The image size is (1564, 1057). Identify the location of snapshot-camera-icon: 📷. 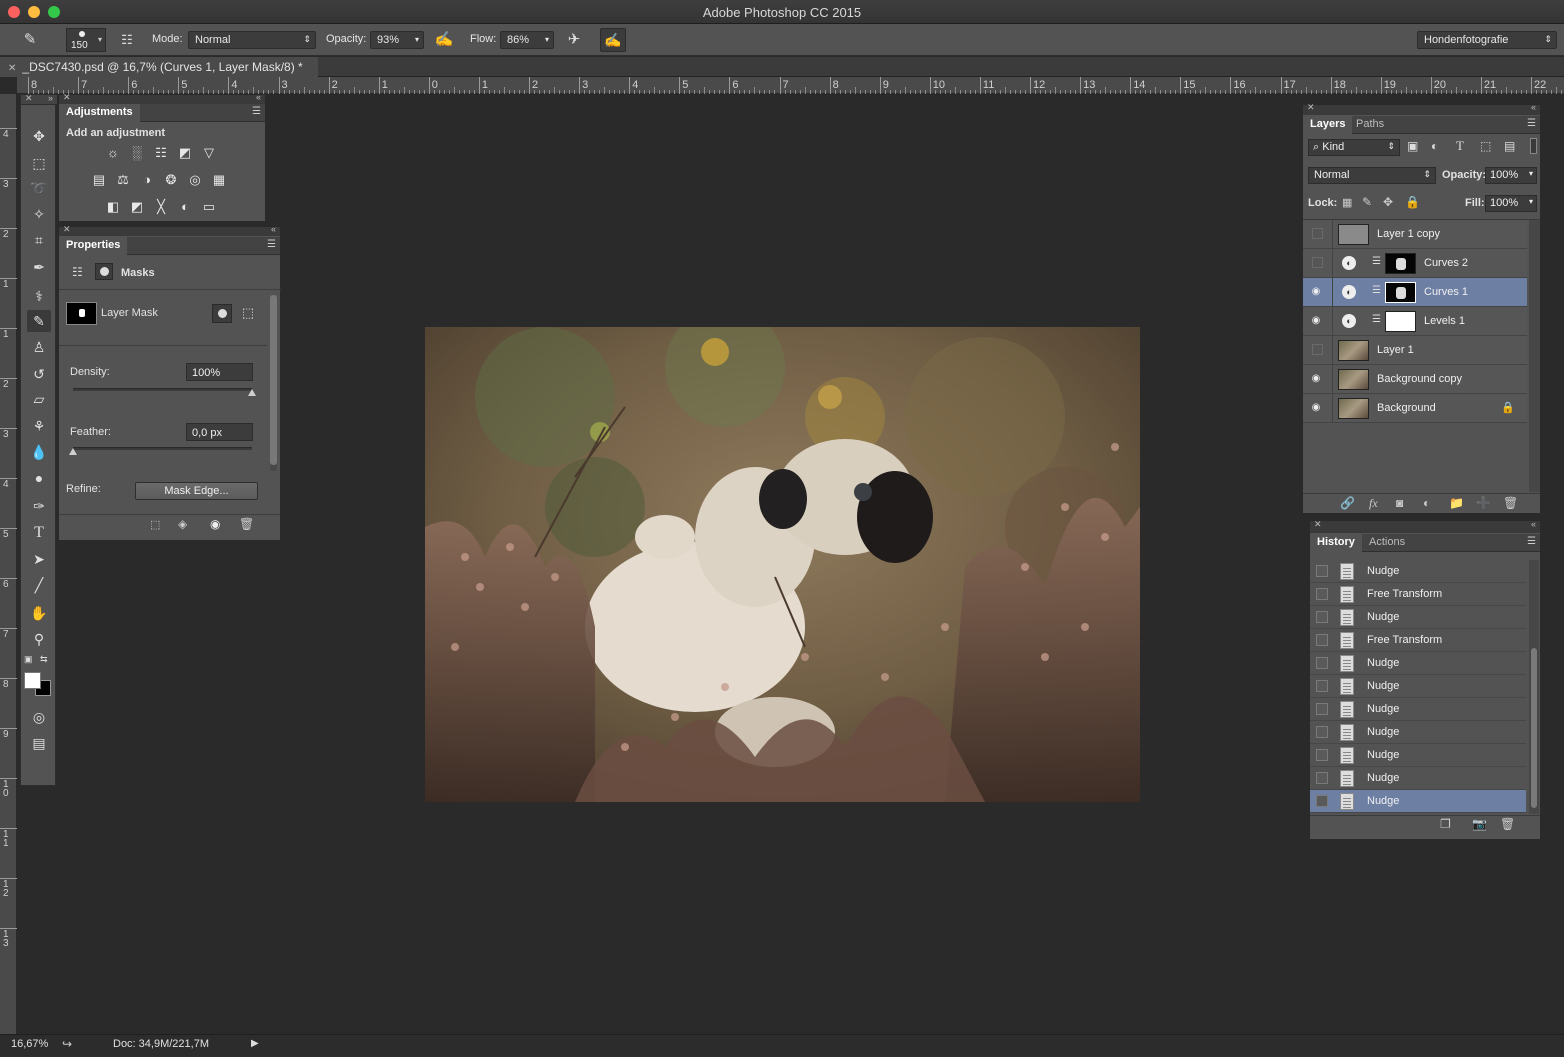
(1479, 824).